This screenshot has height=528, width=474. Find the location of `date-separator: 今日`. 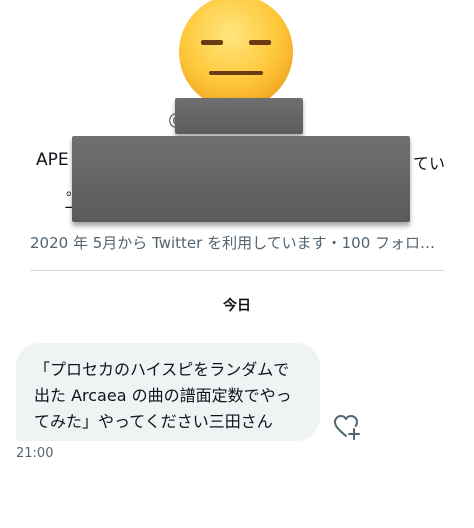

date-separator: 今日 is located at coordinates (237, 306).